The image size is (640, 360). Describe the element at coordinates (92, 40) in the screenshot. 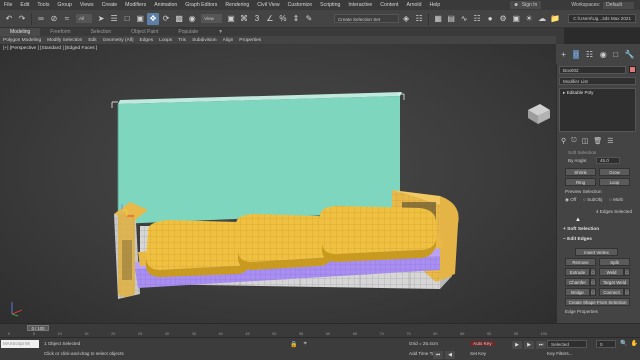

I see `ribbon-edit: Edit` at that location.